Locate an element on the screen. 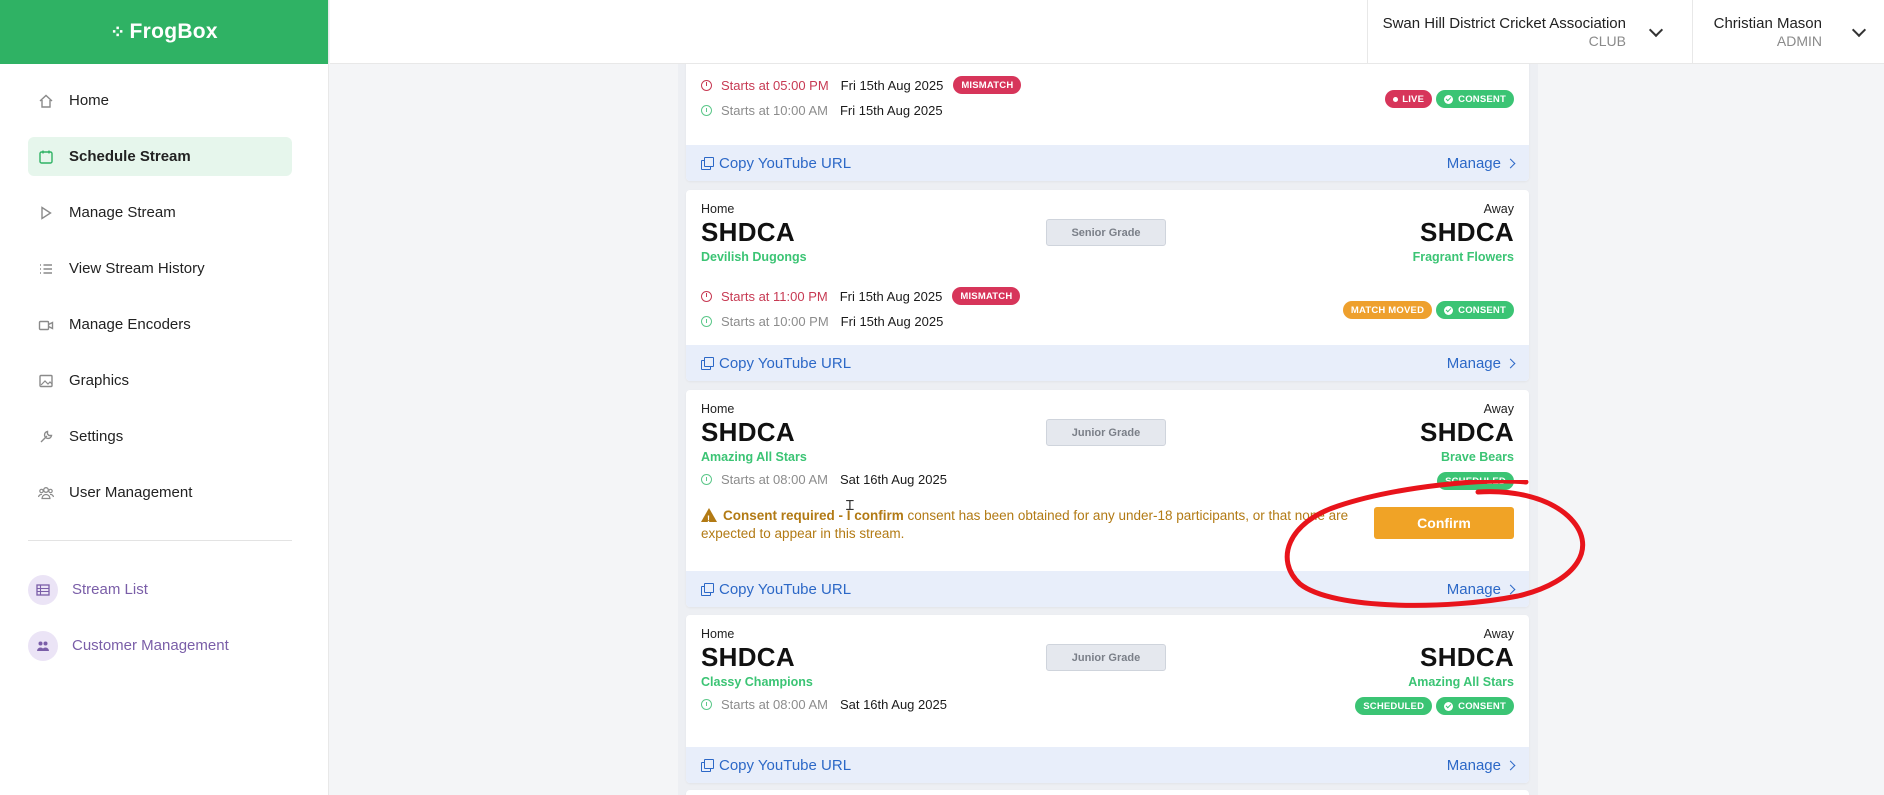  sidebar-item-home: Home is located at coordinates (160, 100).